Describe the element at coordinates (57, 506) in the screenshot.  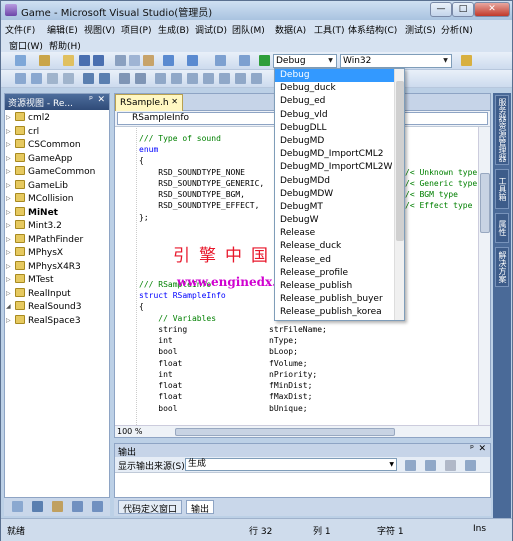
I see `property-manager-icon` at that location.